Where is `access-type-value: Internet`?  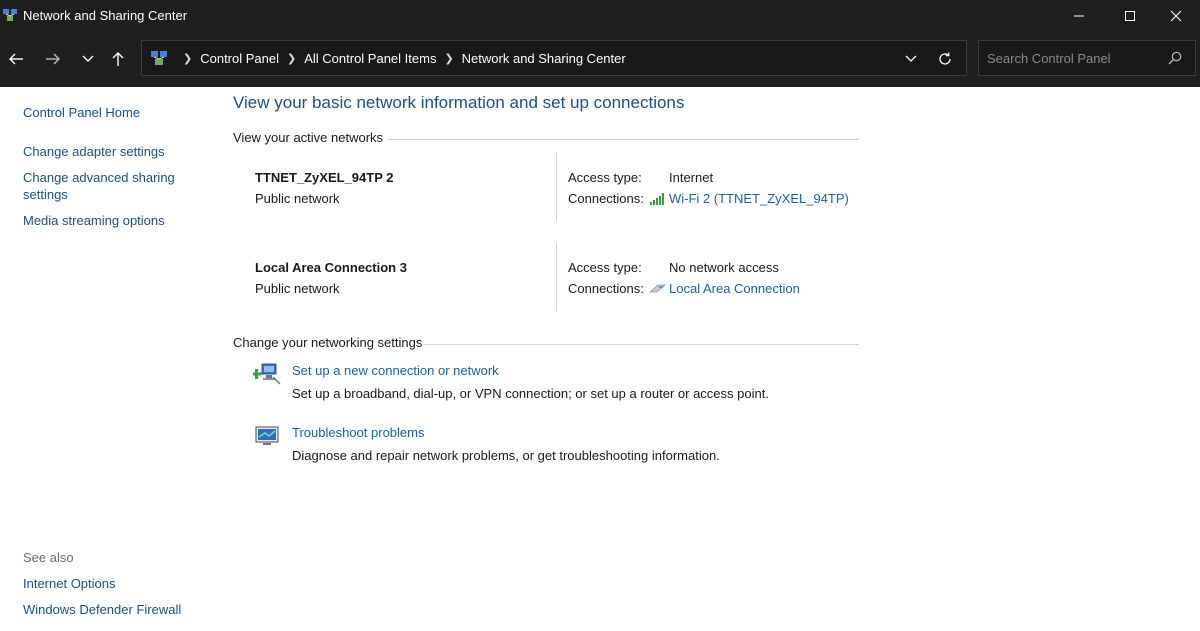
access-type-value: Internet is located at coordinates (691, 177).